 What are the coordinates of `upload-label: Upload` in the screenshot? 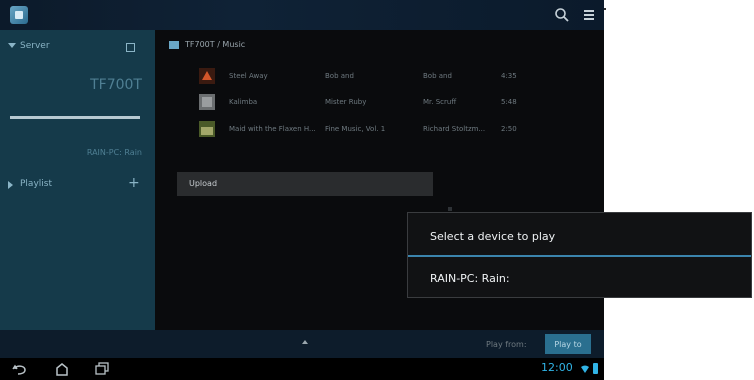 It's located at (203, 183).